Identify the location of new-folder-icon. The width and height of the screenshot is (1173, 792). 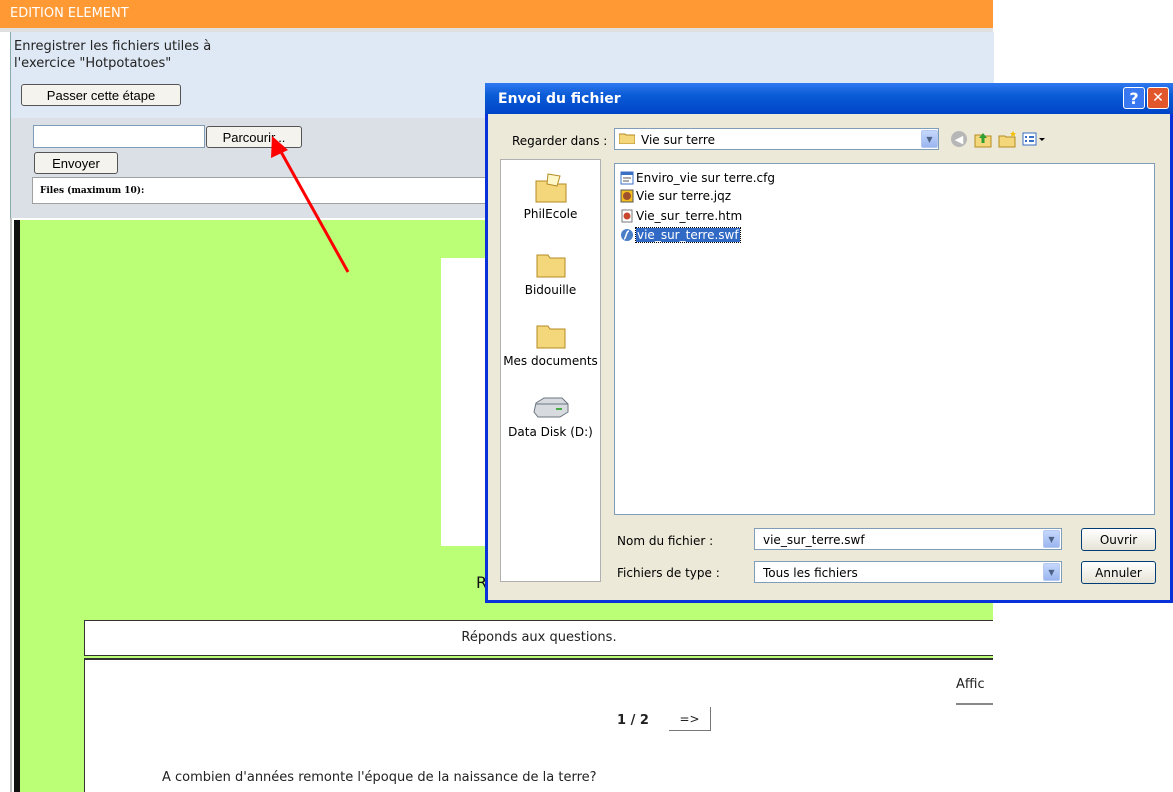
(1008, 139).